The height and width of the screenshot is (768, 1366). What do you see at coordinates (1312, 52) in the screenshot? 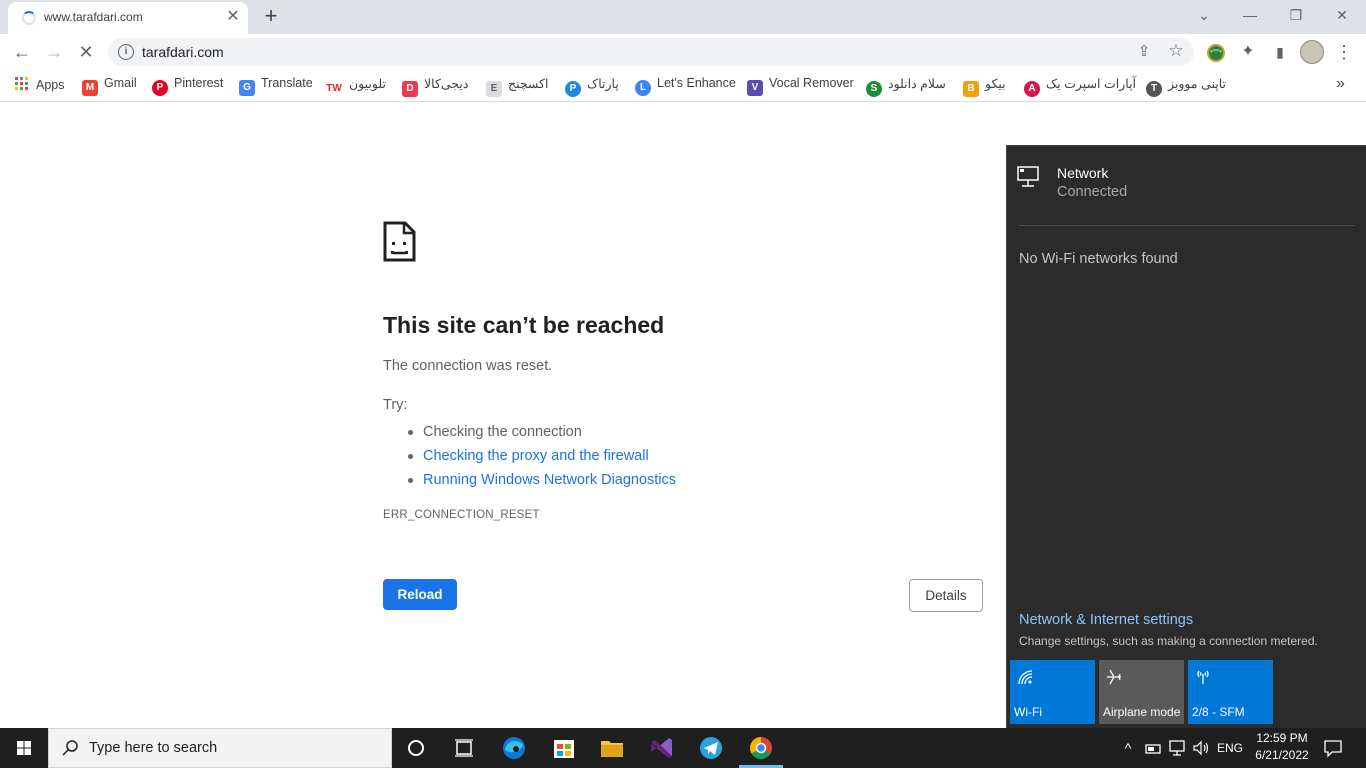
I see `profile-avatar` at bounding box center [1312, 52].